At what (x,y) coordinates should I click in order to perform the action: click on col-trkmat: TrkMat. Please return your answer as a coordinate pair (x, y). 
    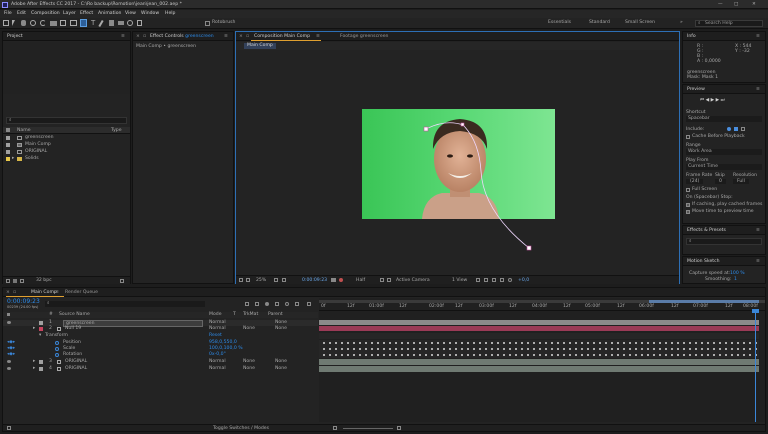
    Looking at the image, I should click on (250, 315).